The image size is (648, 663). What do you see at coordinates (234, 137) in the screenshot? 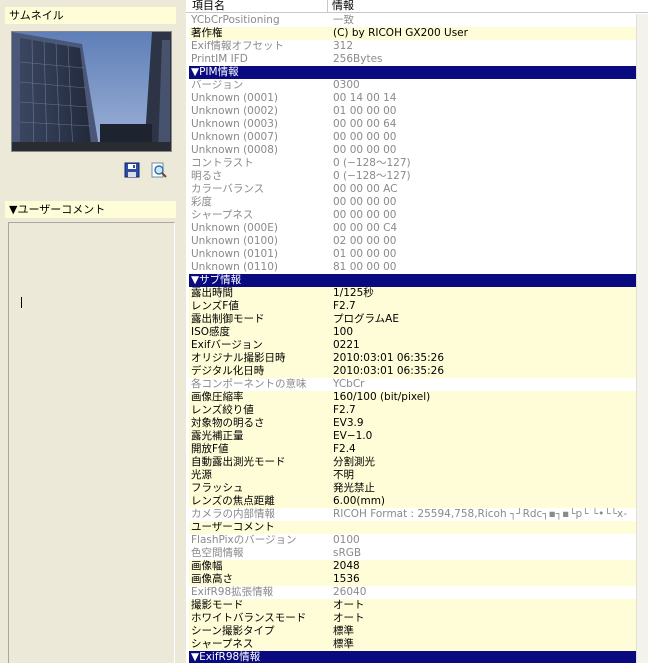
I see `row-name: Unknown (0007)` at bounding box center [234, 137].